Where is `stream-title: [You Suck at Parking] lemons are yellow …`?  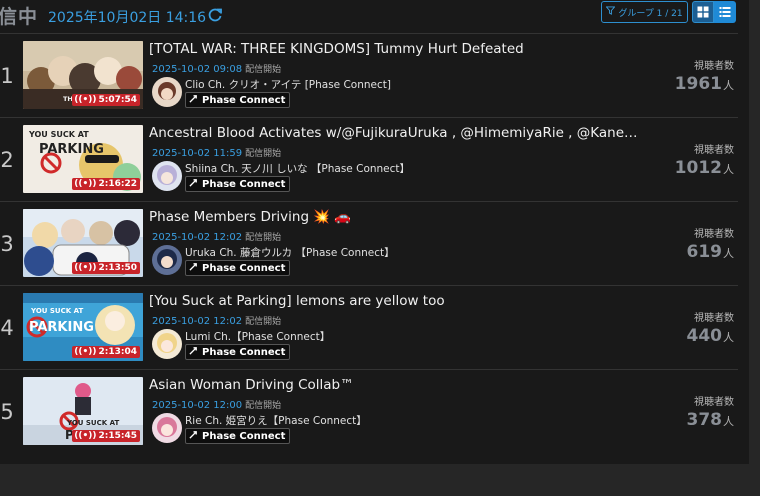 stream-title: [You Suck at Parking] lemons are yellow … is located at coordinates (394, 301).